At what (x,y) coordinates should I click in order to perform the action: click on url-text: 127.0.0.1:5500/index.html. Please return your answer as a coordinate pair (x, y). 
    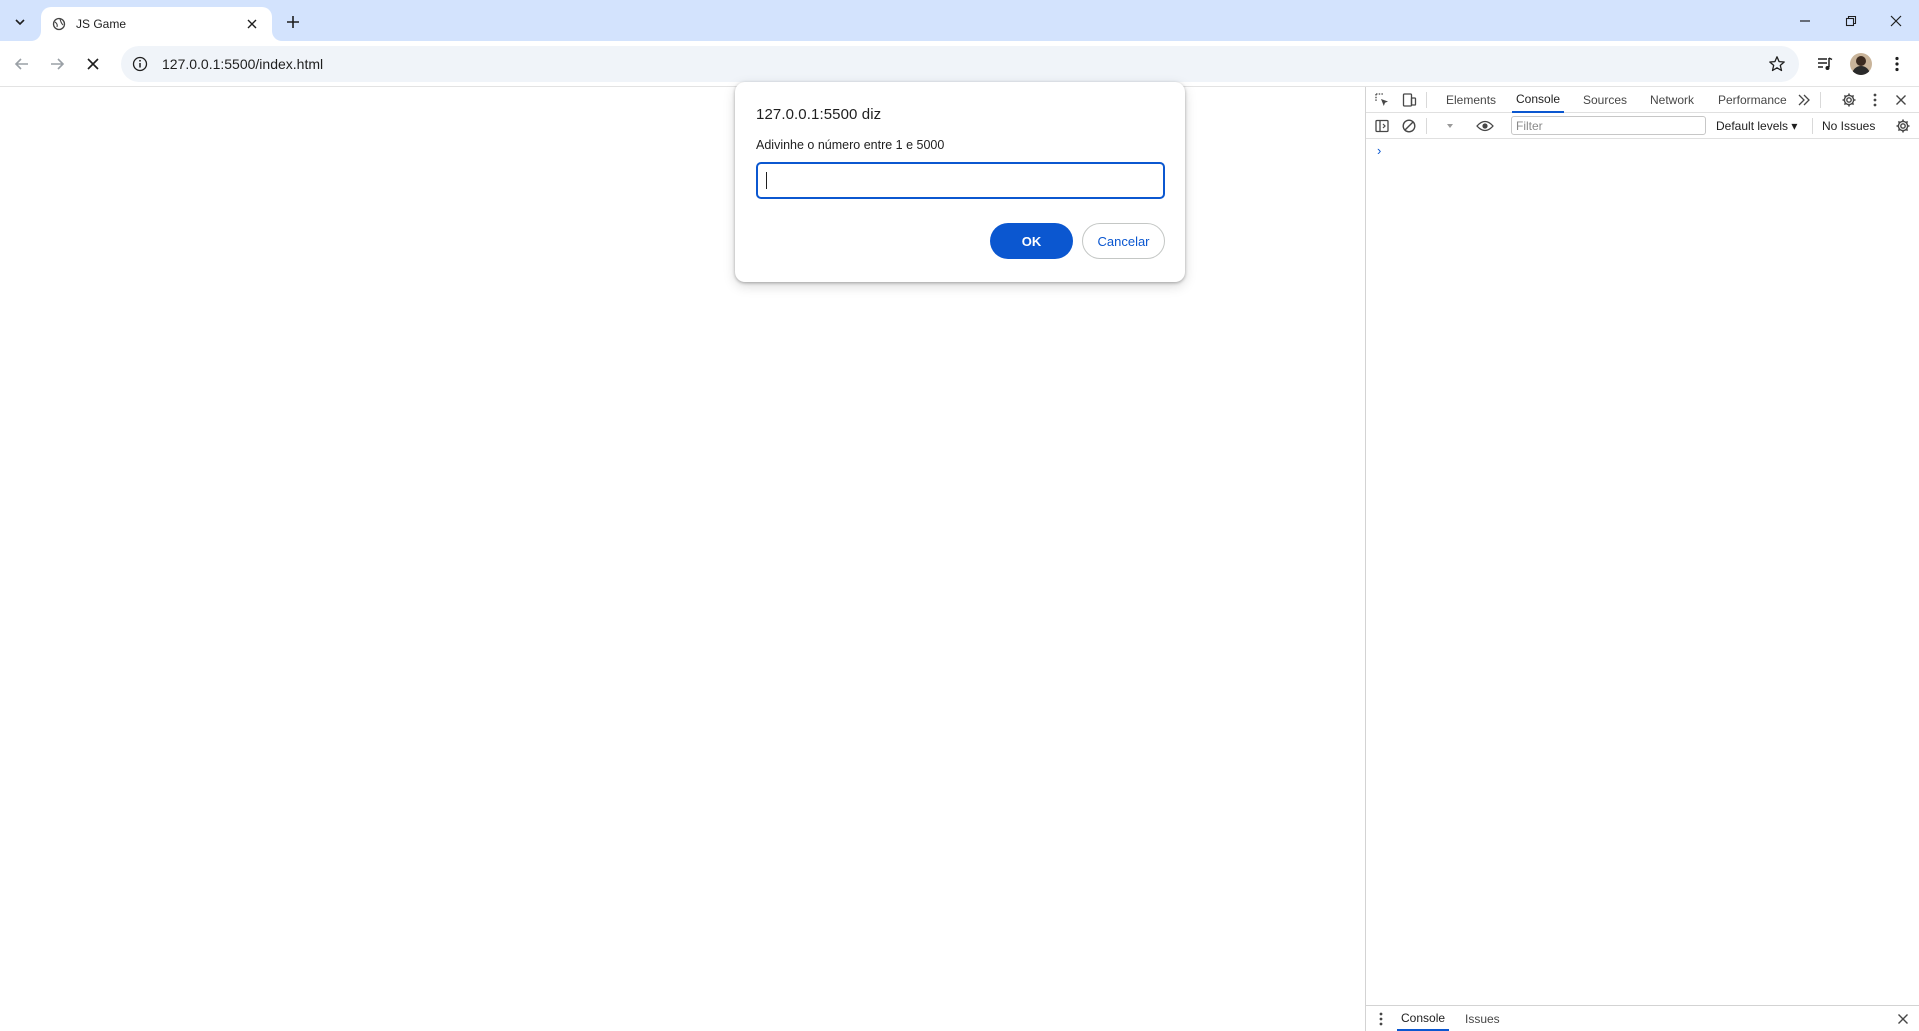
    Looking at the image, I should click on (980, 64).